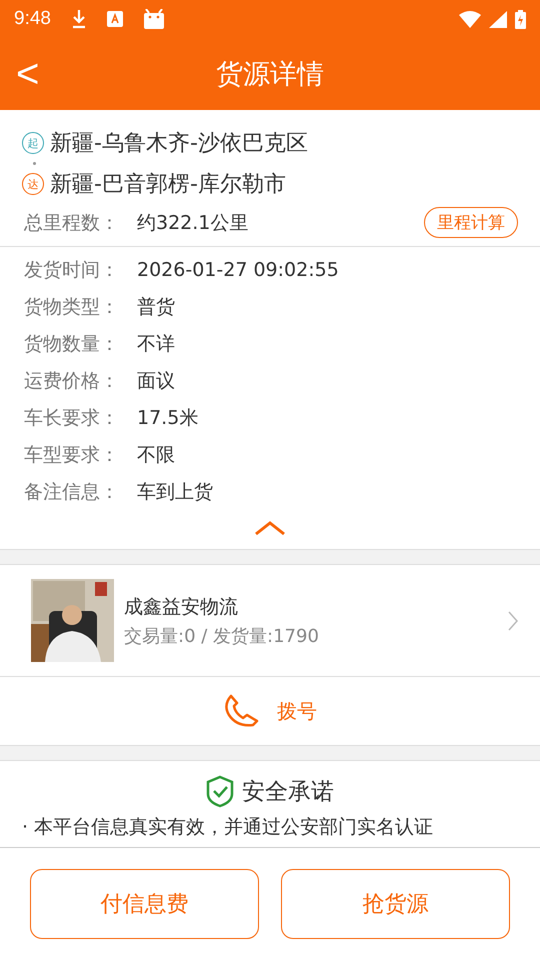 The width and height of the screenshot is (540, 960). What do you see at coordinates (78, 19) in the screenshot?
I see `download-icon` at bounding box center [78, 19].